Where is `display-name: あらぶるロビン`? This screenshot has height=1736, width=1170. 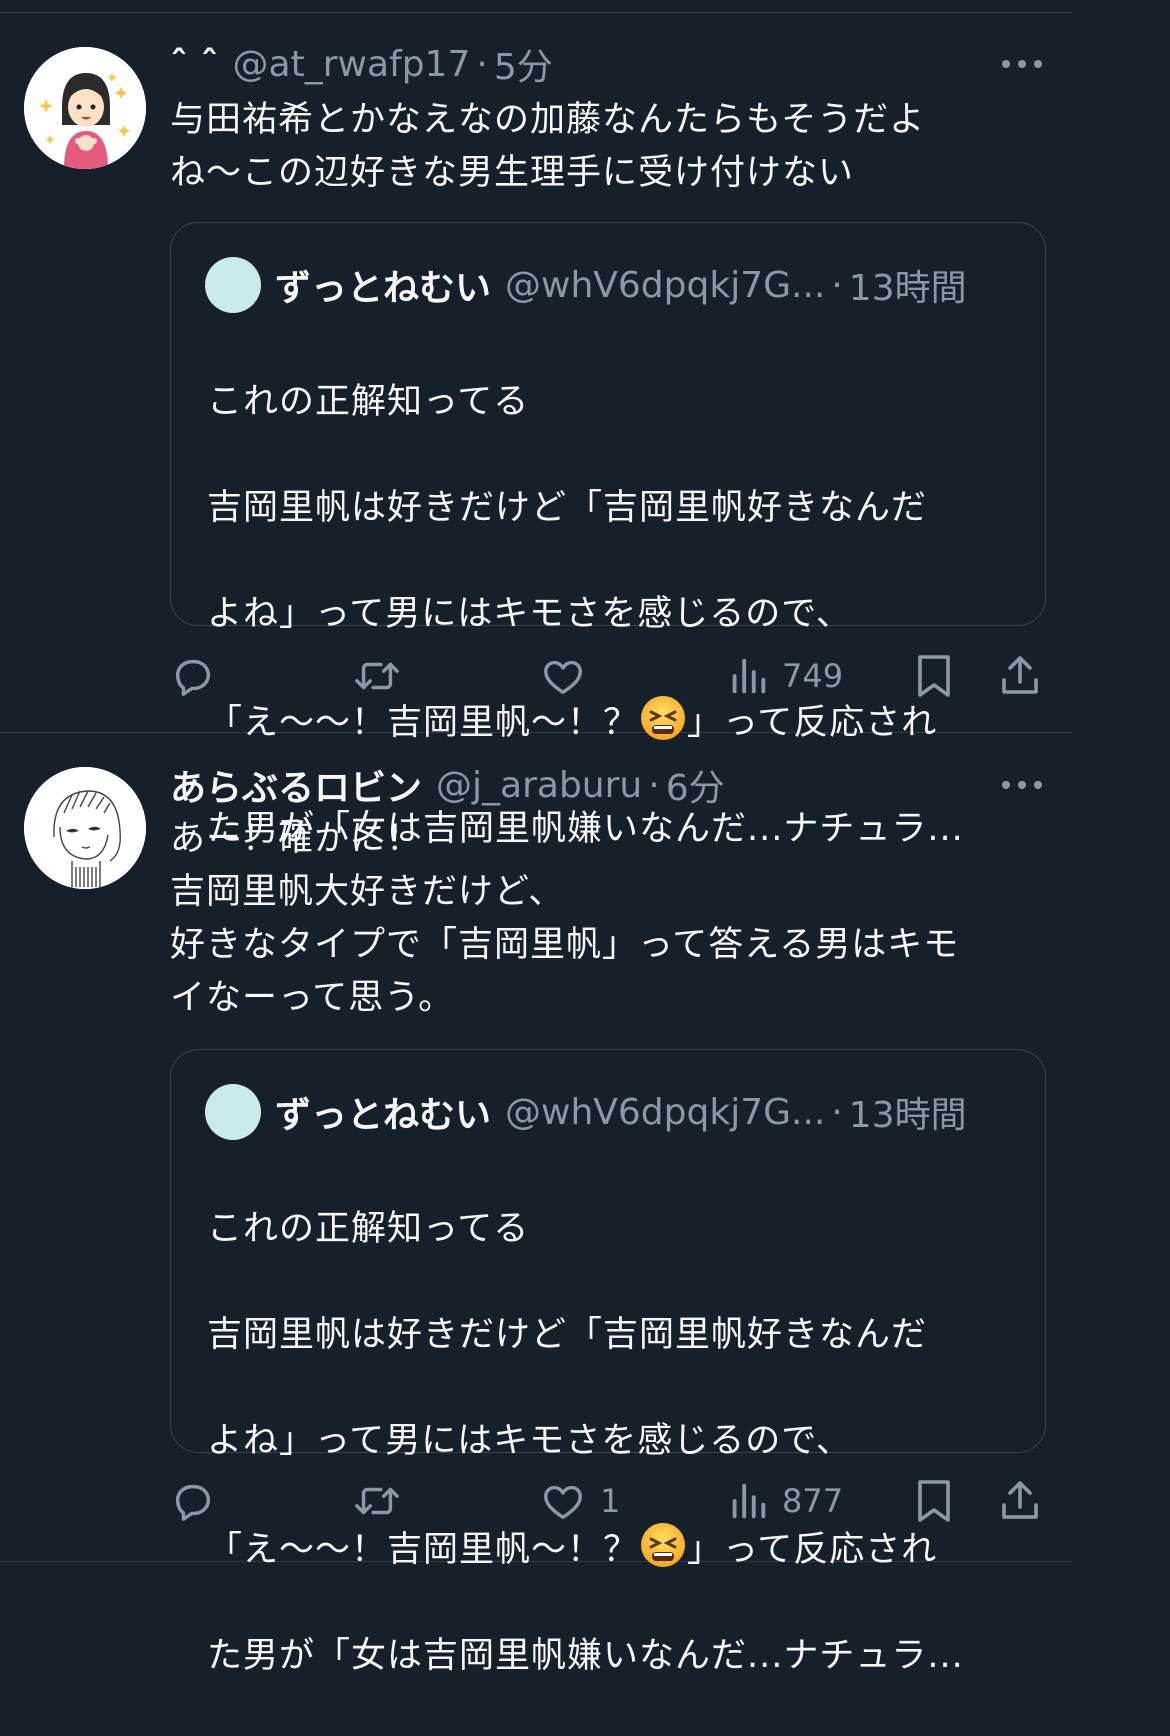 display-name: あらぶるロビン is located at coordinates (296, 785).